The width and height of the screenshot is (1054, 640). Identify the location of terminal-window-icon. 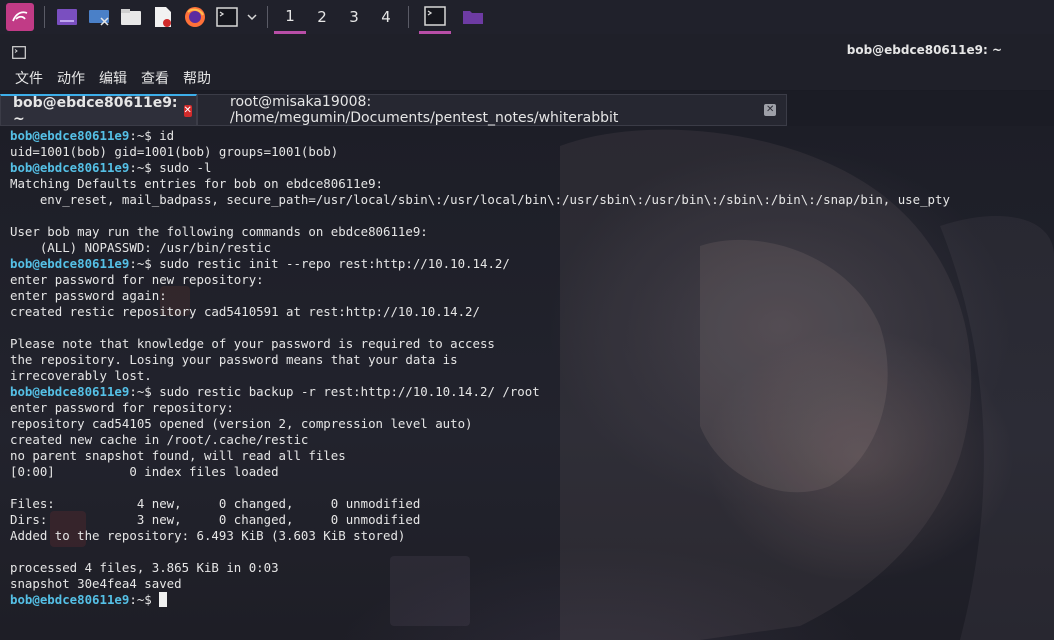
(19, 53).